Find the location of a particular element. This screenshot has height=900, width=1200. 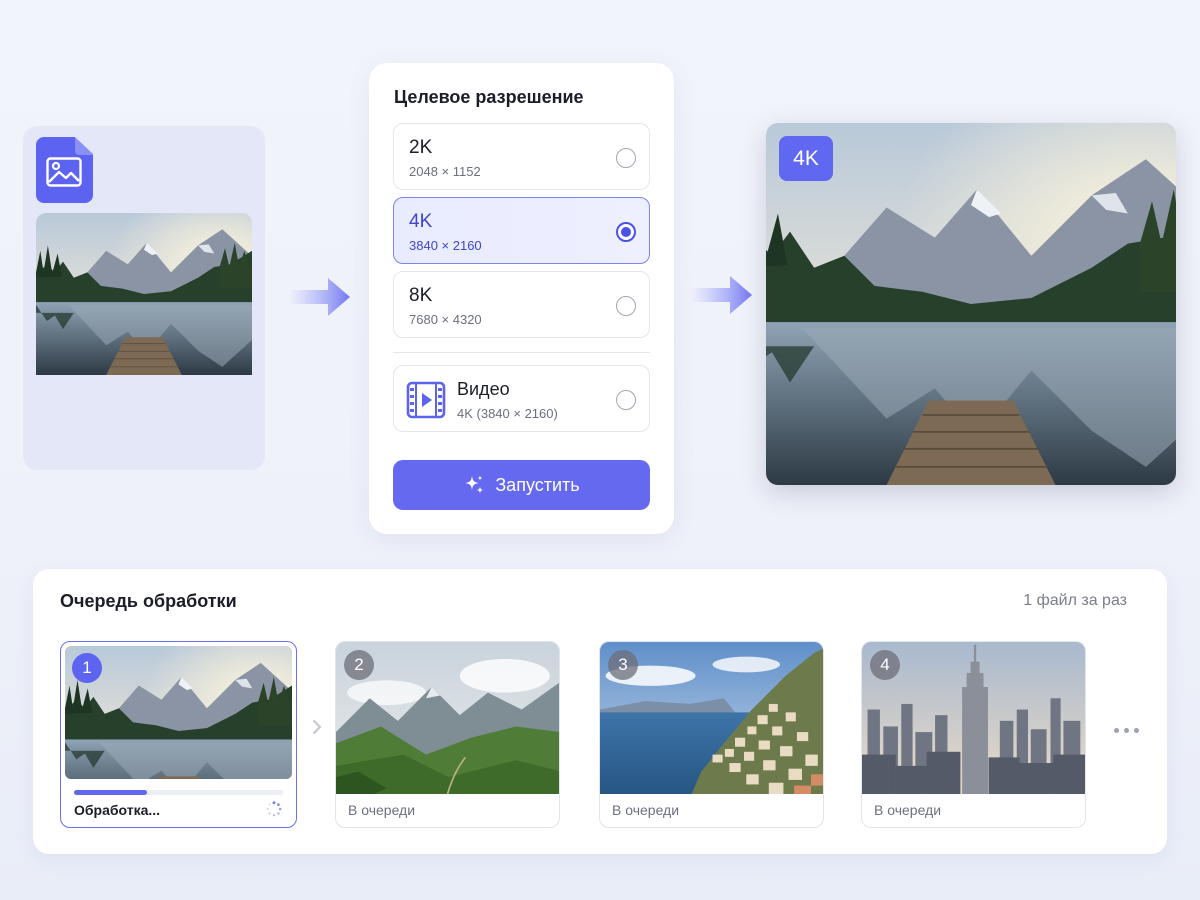

queue-item-4: 4 В очереди is located at coordinates (973, 734).